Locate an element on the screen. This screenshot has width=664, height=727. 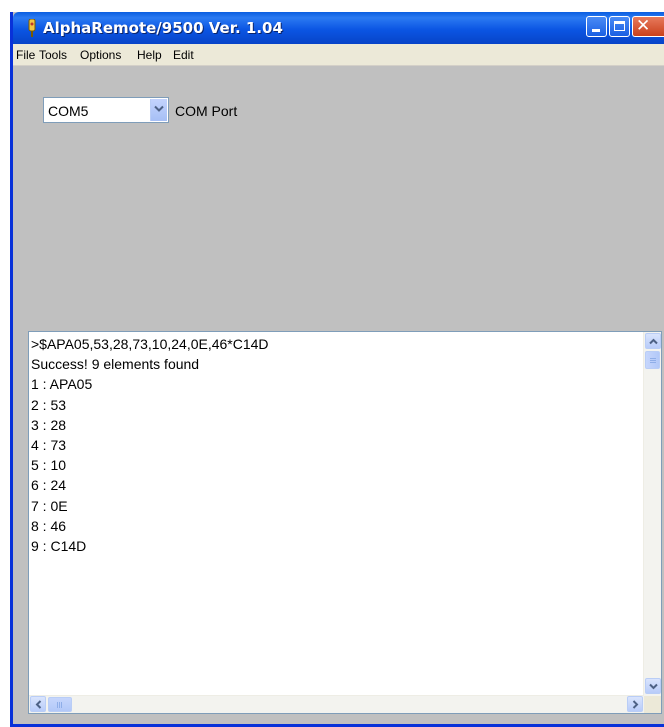
com-port-select: COM5 is located at coordinates (106, 110).